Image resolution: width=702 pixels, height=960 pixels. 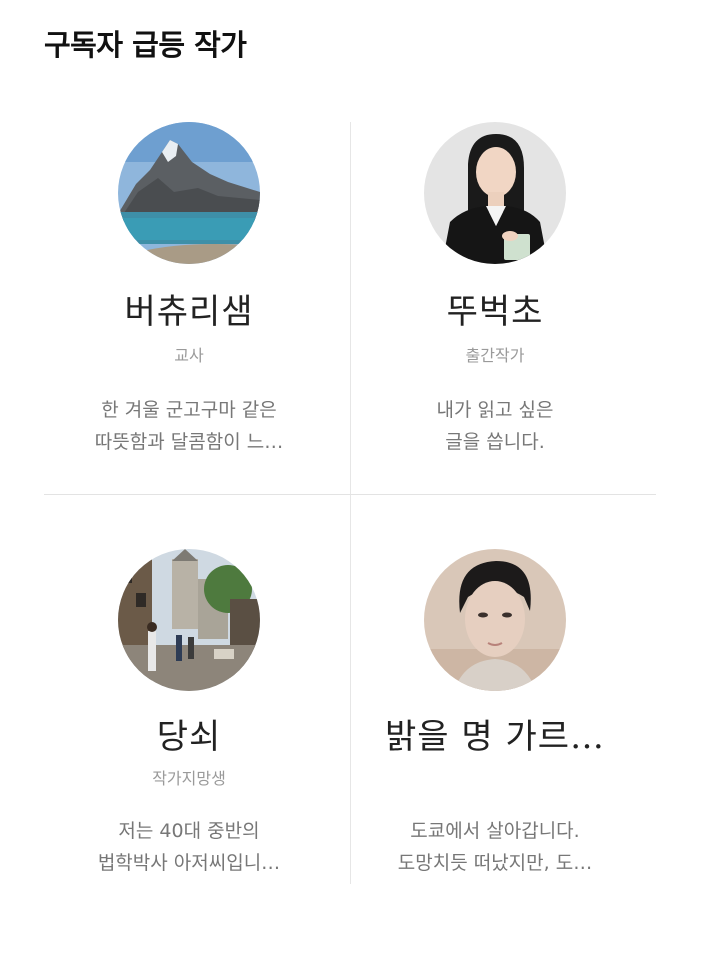 I want to click on author-name: 버츄리샘, so click(x=189, y=312).